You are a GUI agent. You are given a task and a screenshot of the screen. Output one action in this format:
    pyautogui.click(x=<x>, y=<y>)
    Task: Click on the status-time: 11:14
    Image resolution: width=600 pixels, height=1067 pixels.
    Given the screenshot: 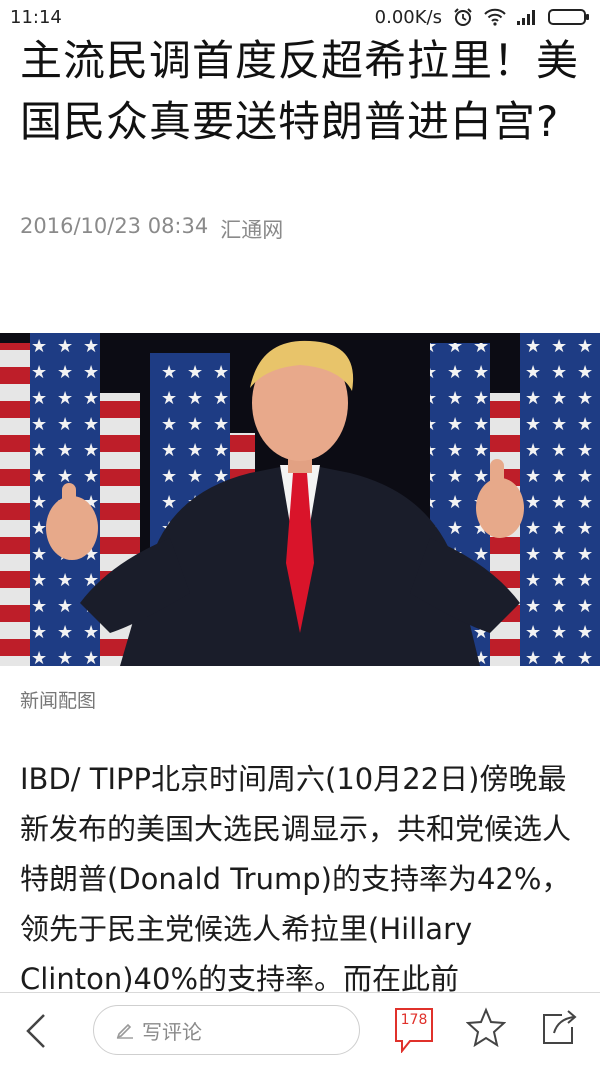 What is the action you would take?
    pyautogui.click(x=36, y=17)
    